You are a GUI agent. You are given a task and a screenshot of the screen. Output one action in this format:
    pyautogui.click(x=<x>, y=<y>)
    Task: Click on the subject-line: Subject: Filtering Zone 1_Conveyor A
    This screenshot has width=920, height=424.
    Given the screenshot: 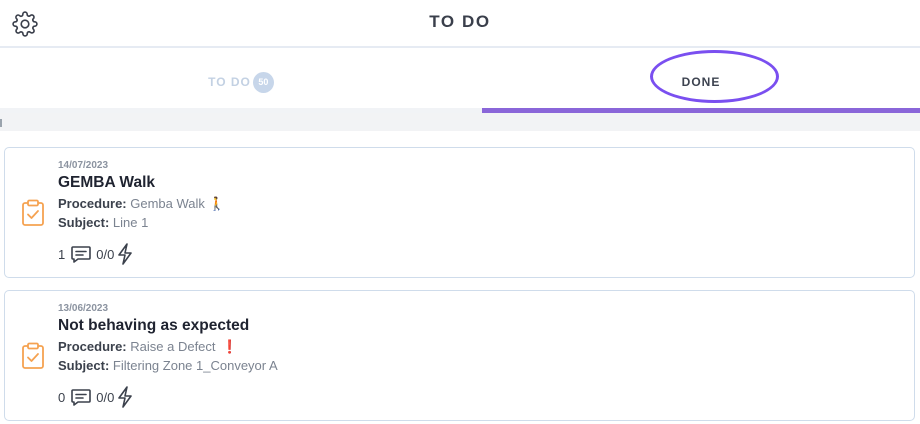 What is the action you would take?
    pyautogui.click(x=168, y=365)
    